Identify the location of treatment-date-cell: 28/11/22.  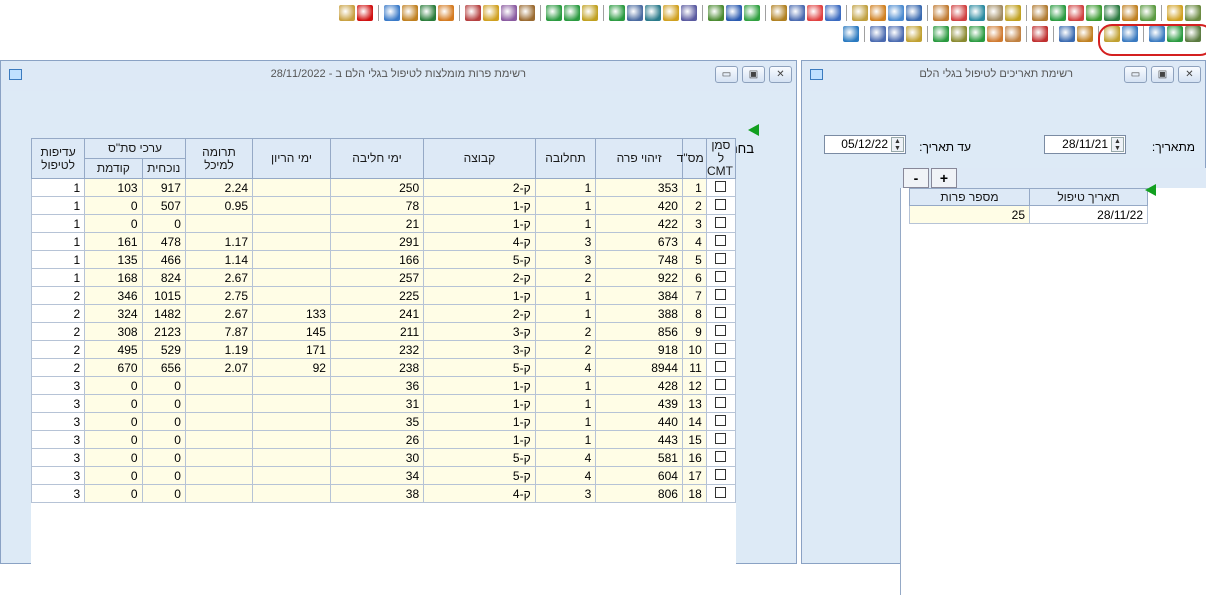
(1088, 214).